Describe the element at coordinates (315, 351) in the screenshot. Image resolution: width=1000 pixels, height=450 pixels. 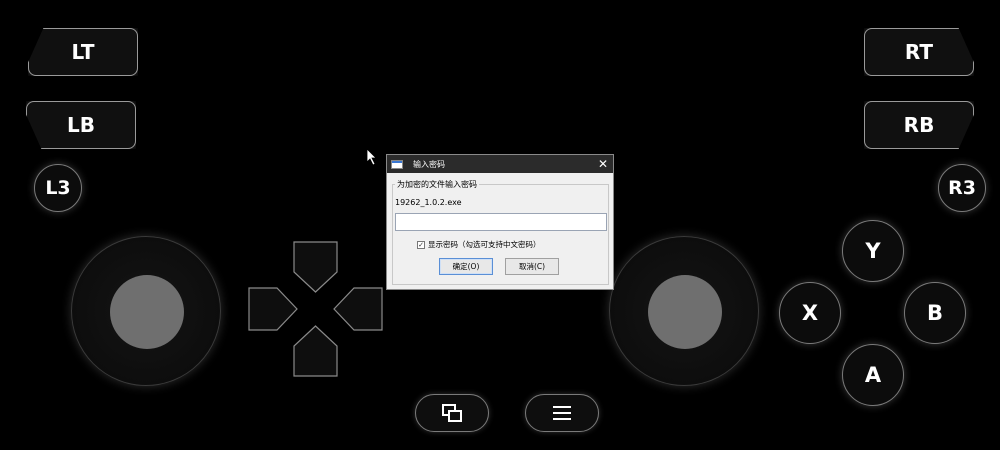
I see `dpad-down` at that location.